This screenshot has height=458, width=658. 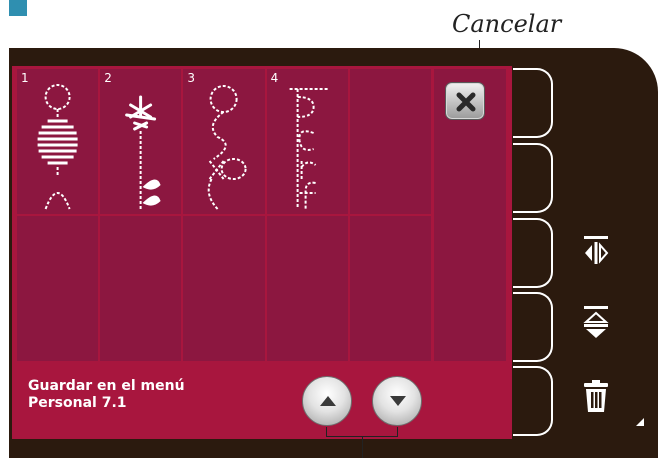 I want to click on stitch-cell-2: 2, so click(x=141, y=141).